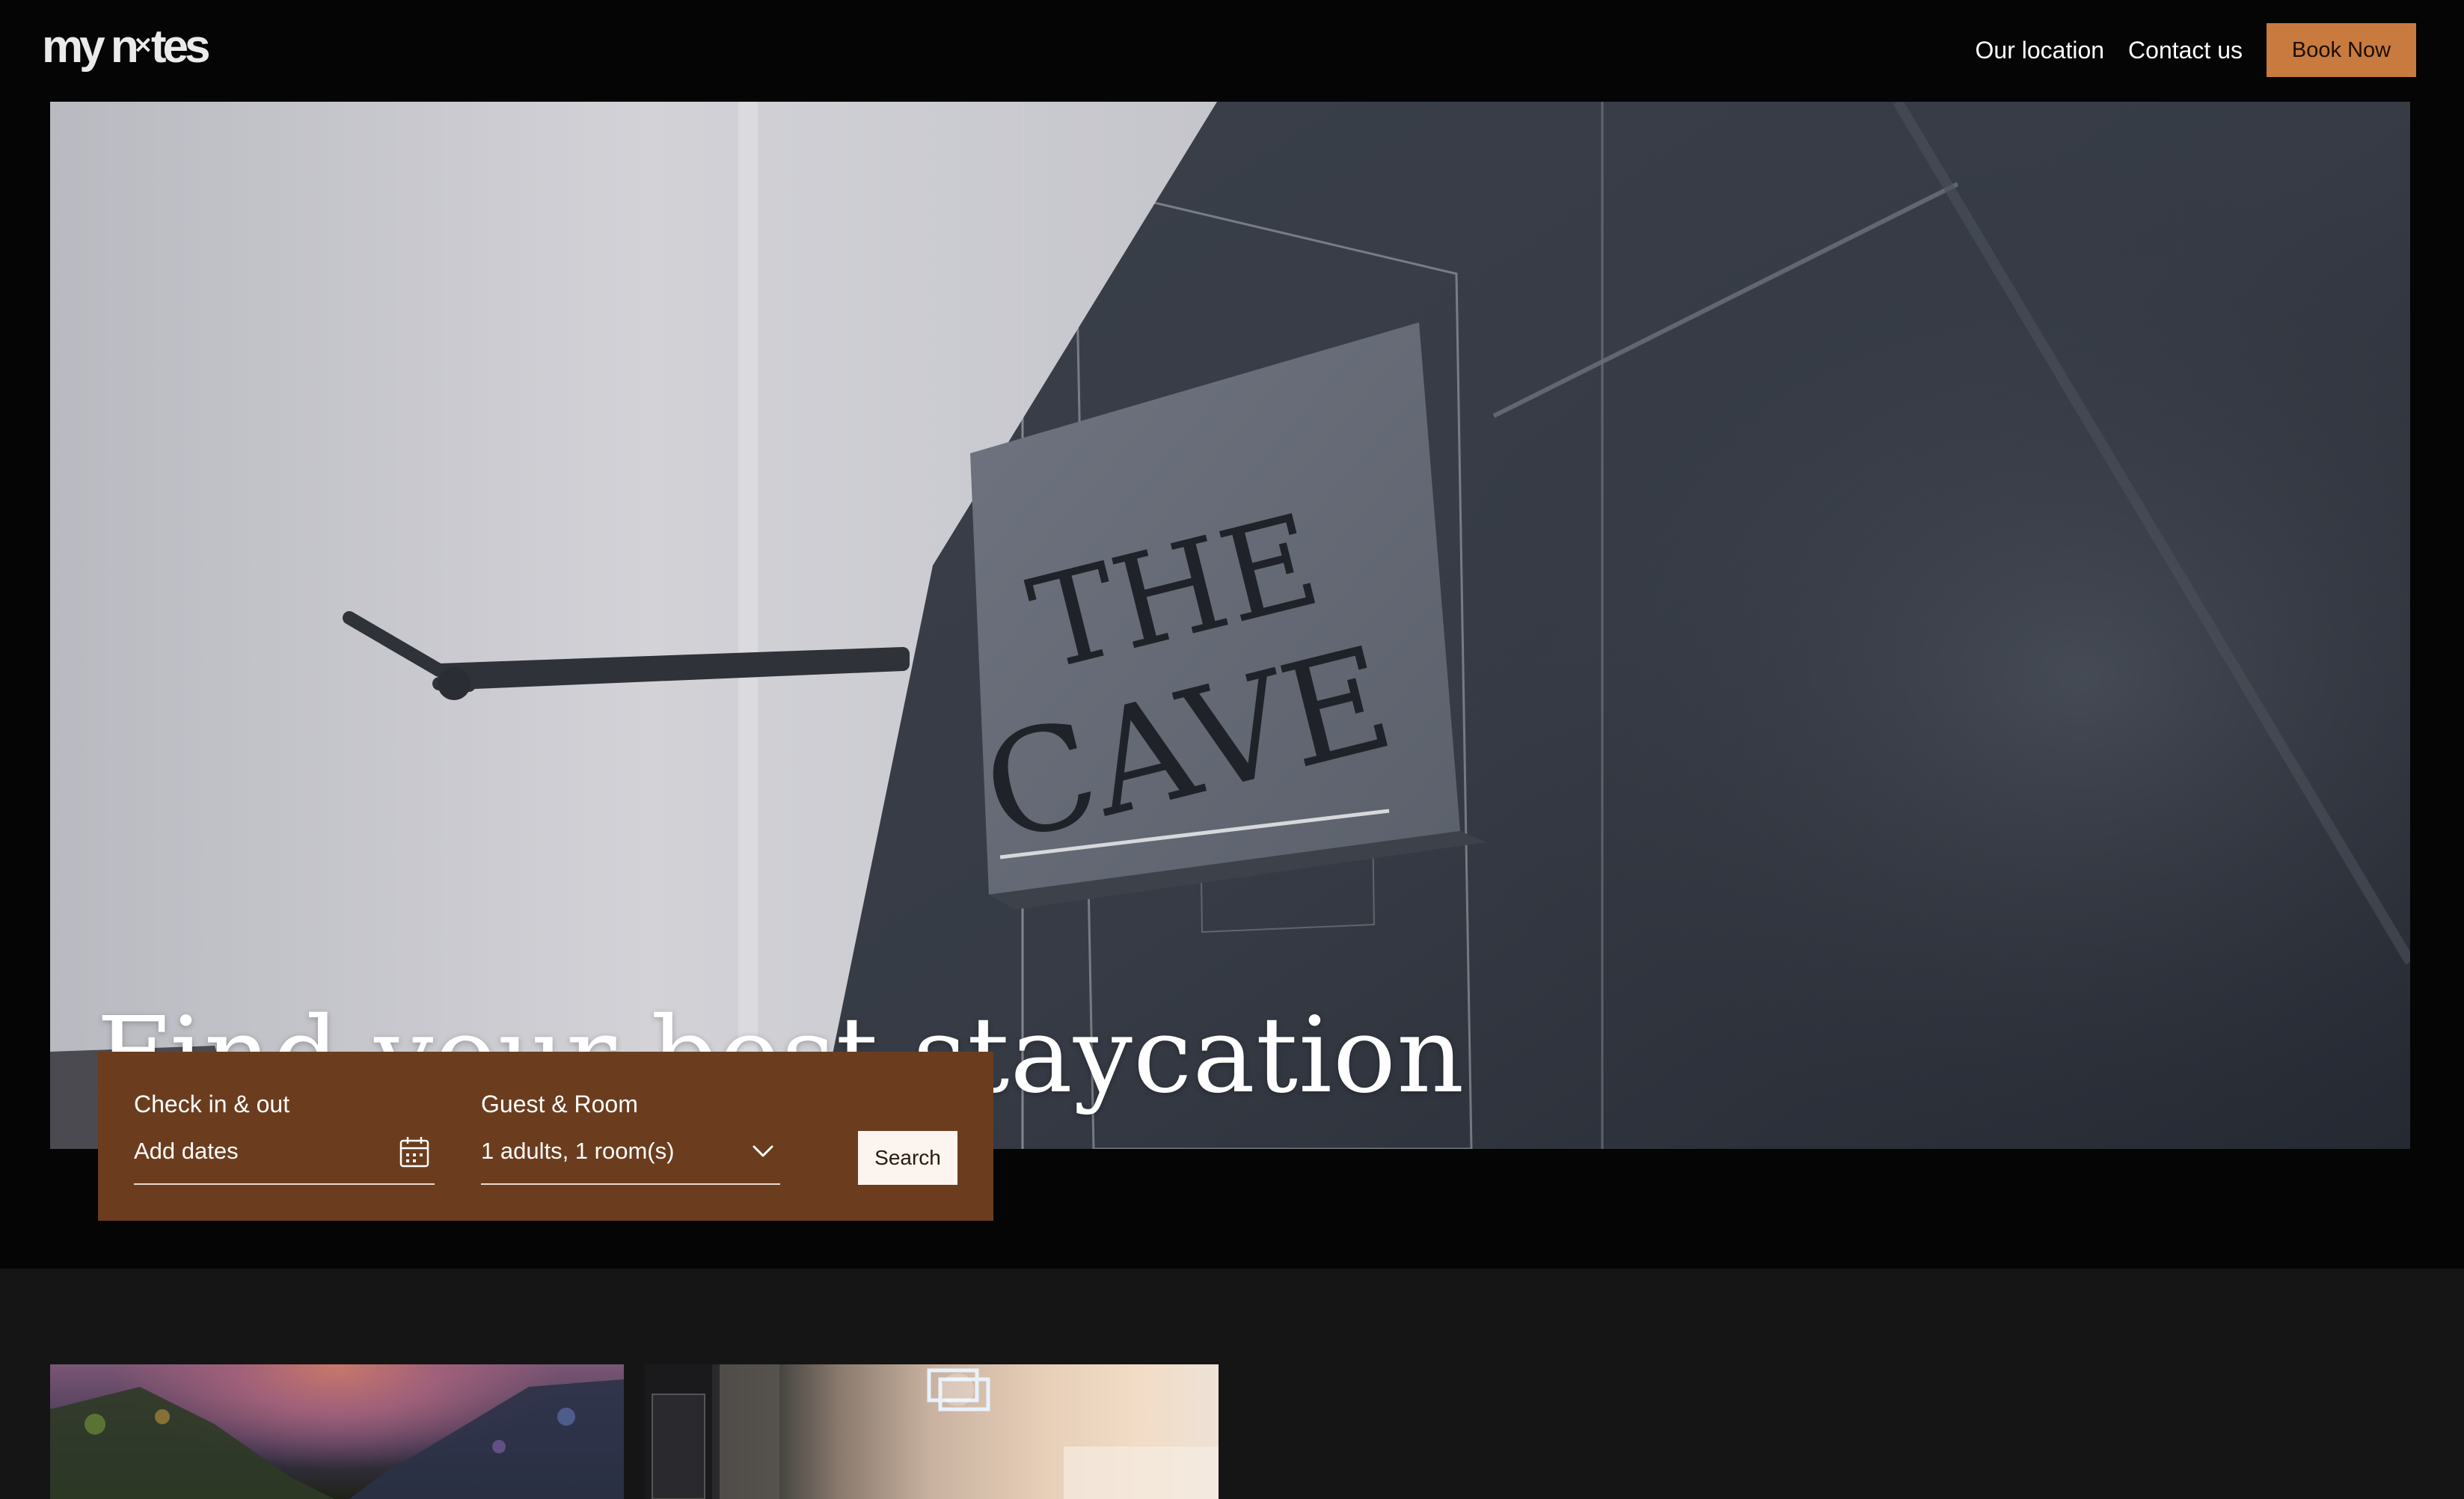 The width and height of the screenshot is (2464, 1499). I want to click on search-button: Search, so click(907, 1158).